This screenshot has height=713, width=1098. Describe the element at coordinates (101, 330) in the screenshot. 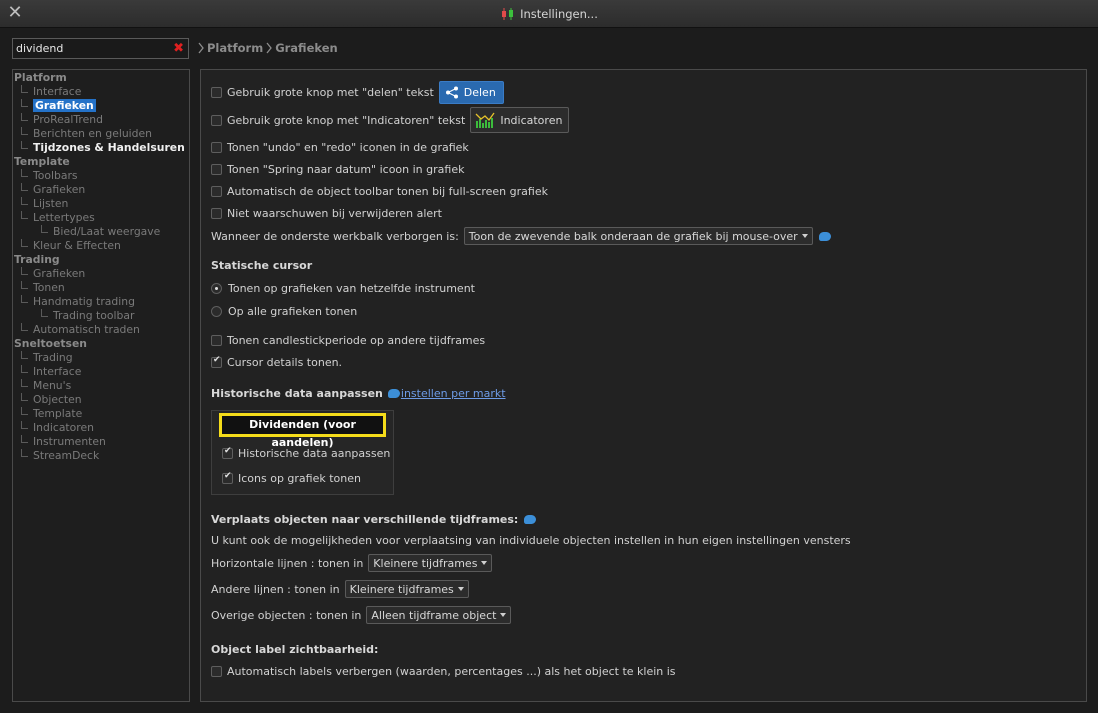

I see `tree-item-automatisch: Automatisch traden` at that location.